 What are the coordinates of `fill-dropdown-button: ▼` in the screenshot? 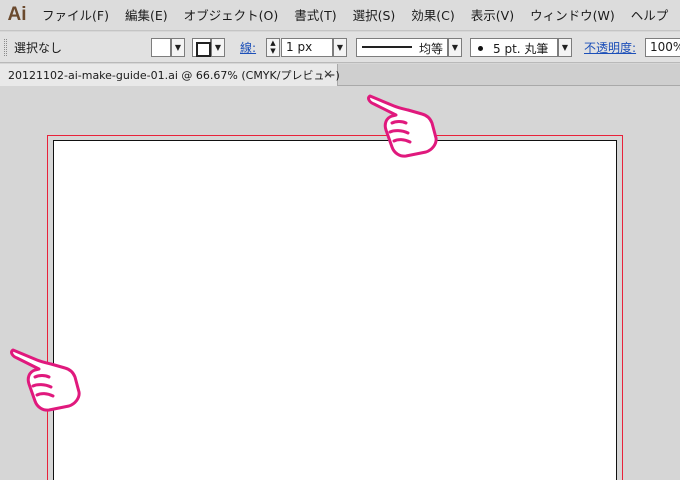 It's located at (178, 47).